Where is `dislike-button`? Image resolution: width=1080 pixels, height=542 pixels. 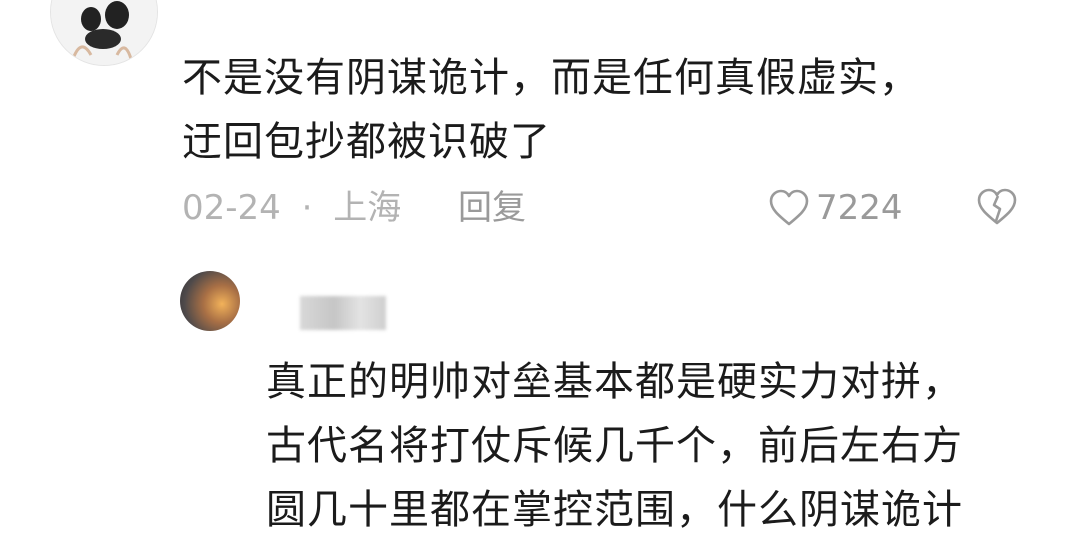 dislike-button is located at coordinates (997, 207).